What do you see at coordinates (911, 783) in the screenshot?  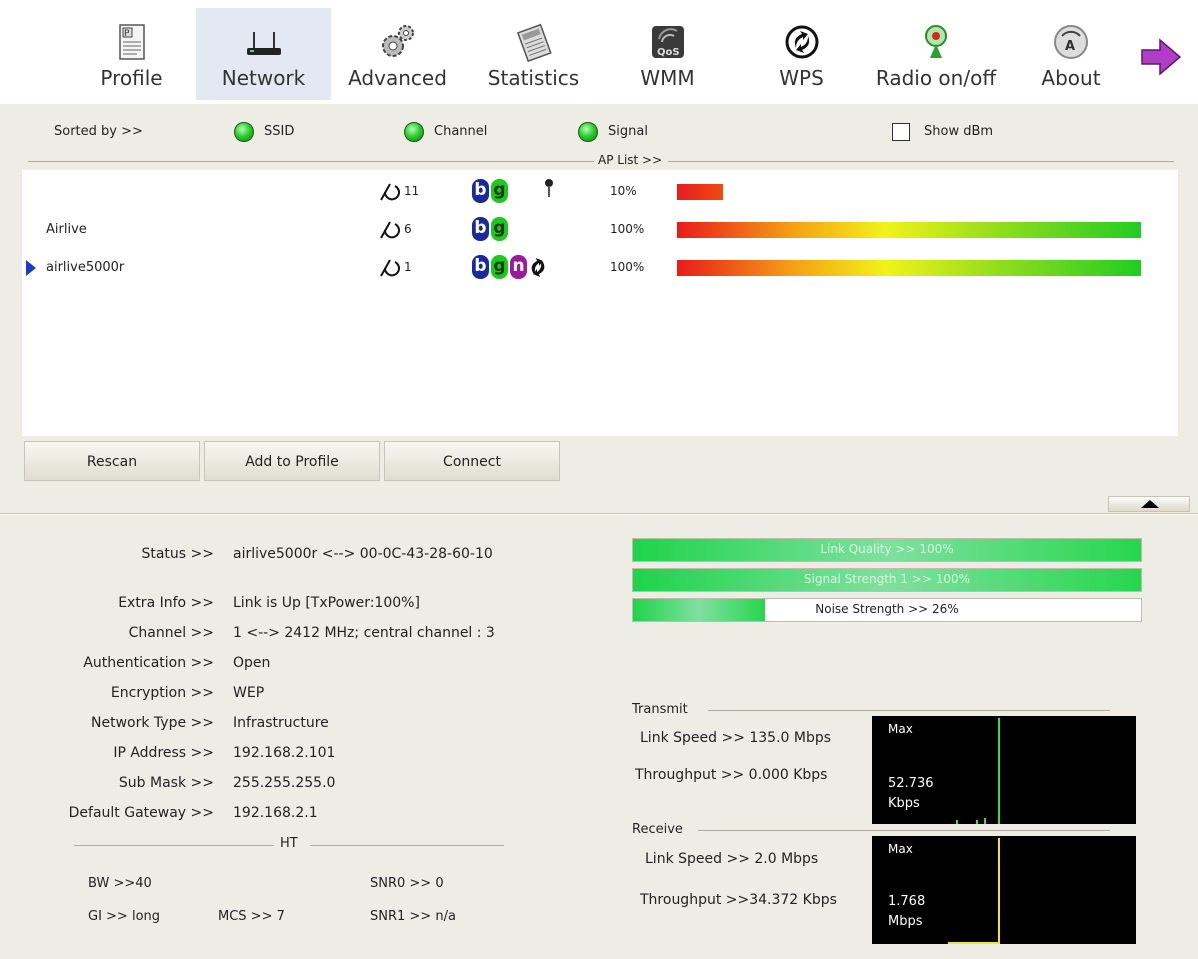 I see `transmit-graph-value: 52.736` at bounding box center [911, 783].